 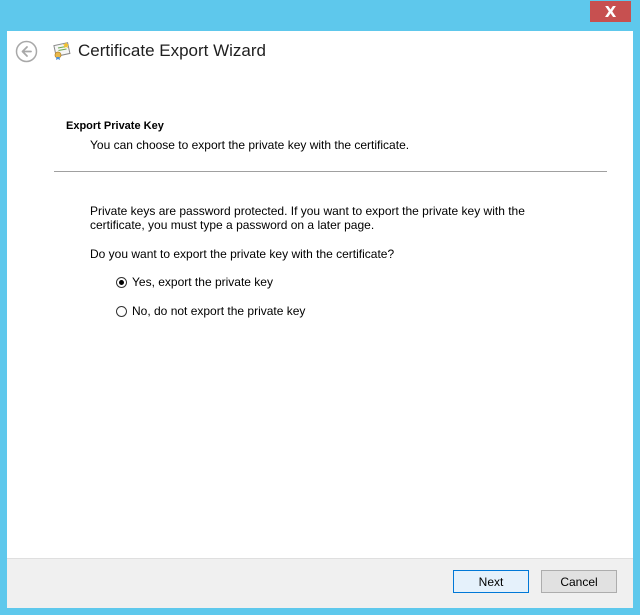 What do you see at coordinates (115, 126) in the screenshot?
I see `section-title: Export Private Key` at bounding box center [115, 126].